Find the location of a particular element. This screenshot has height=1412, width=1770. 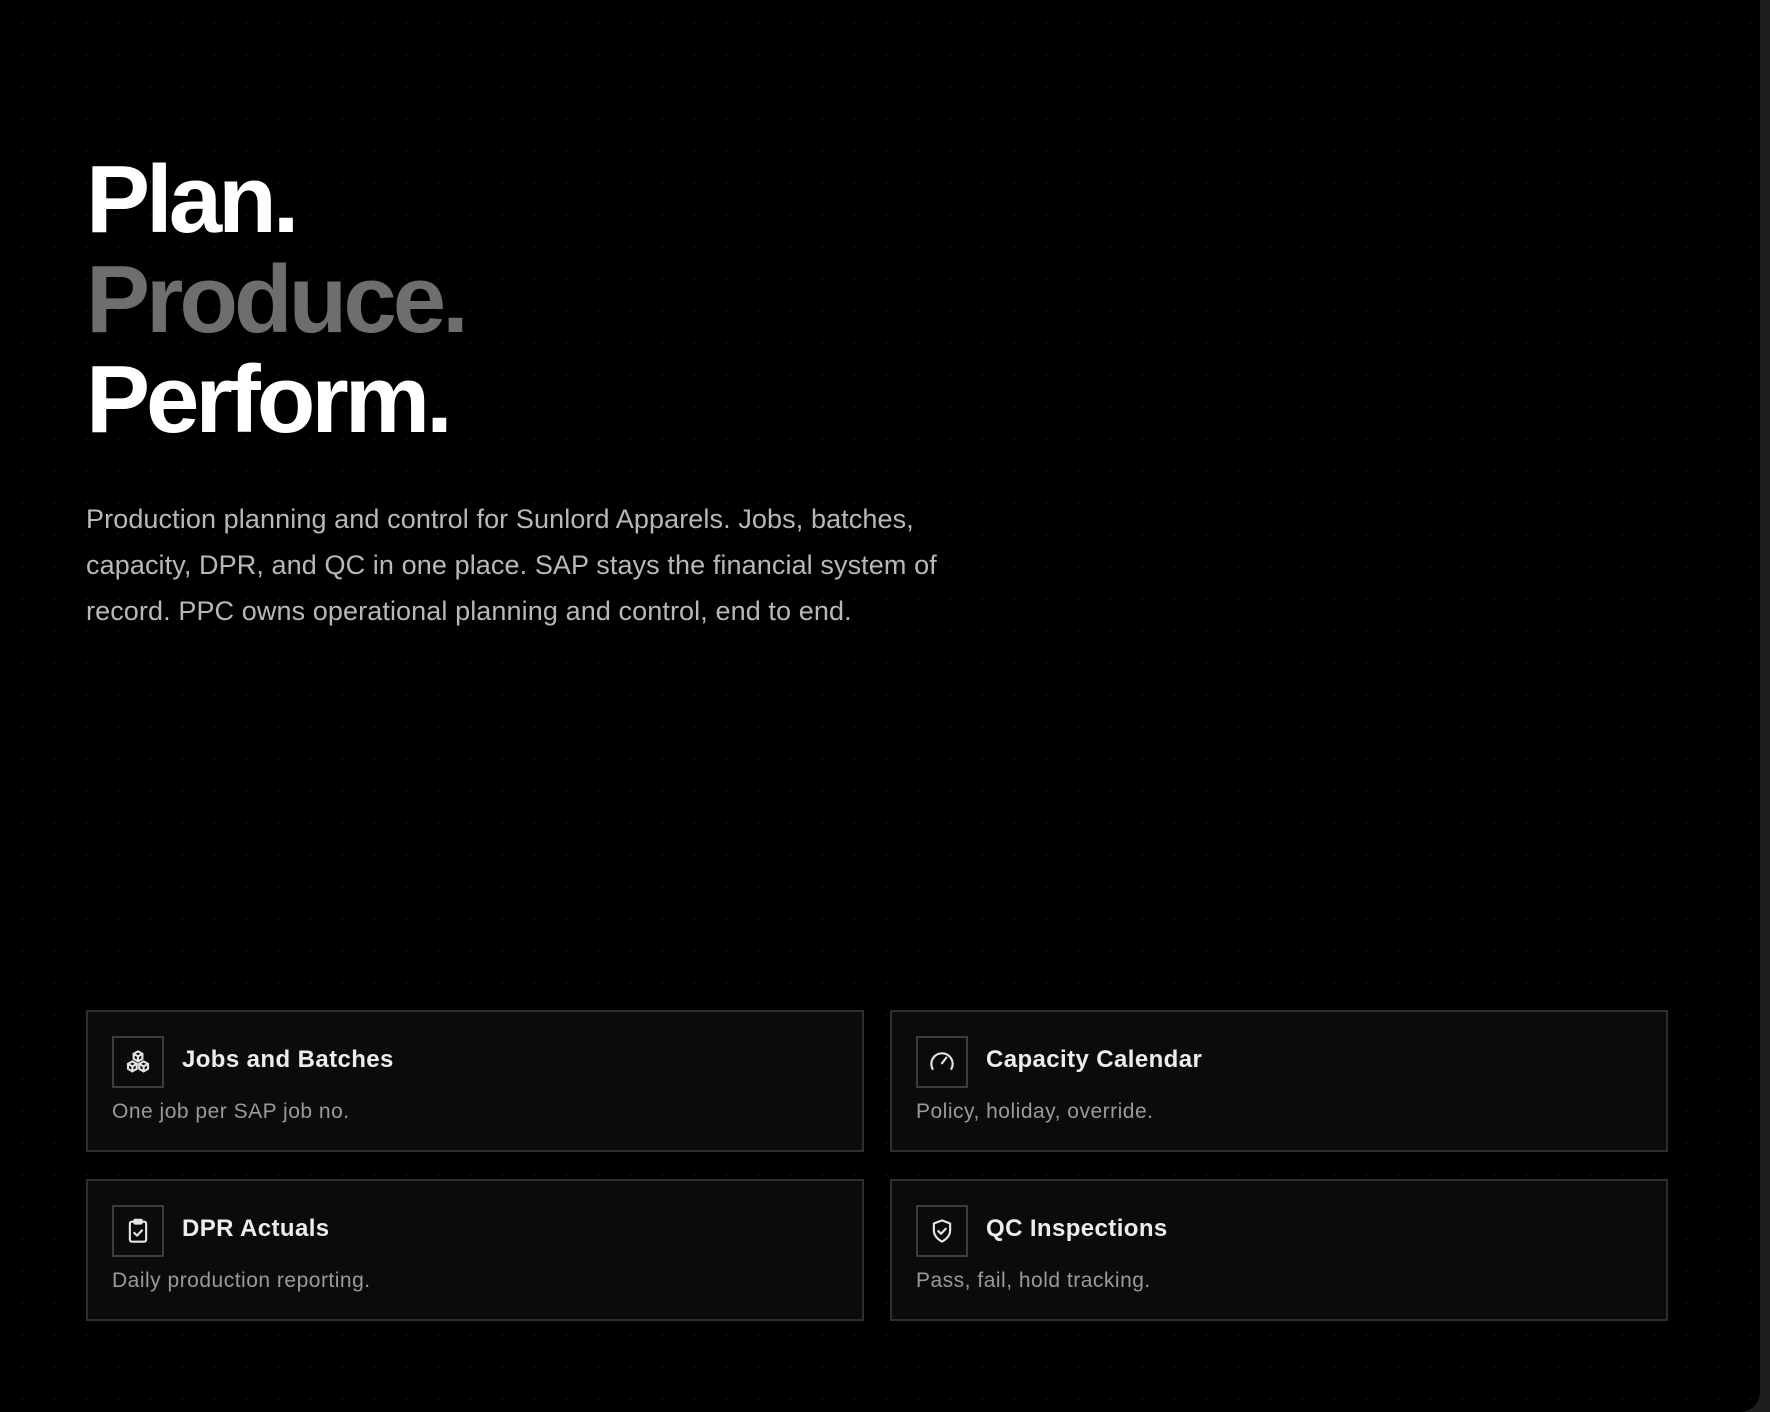

feature-title: Capacity Calendar is located at coordinates (1094, 1059).